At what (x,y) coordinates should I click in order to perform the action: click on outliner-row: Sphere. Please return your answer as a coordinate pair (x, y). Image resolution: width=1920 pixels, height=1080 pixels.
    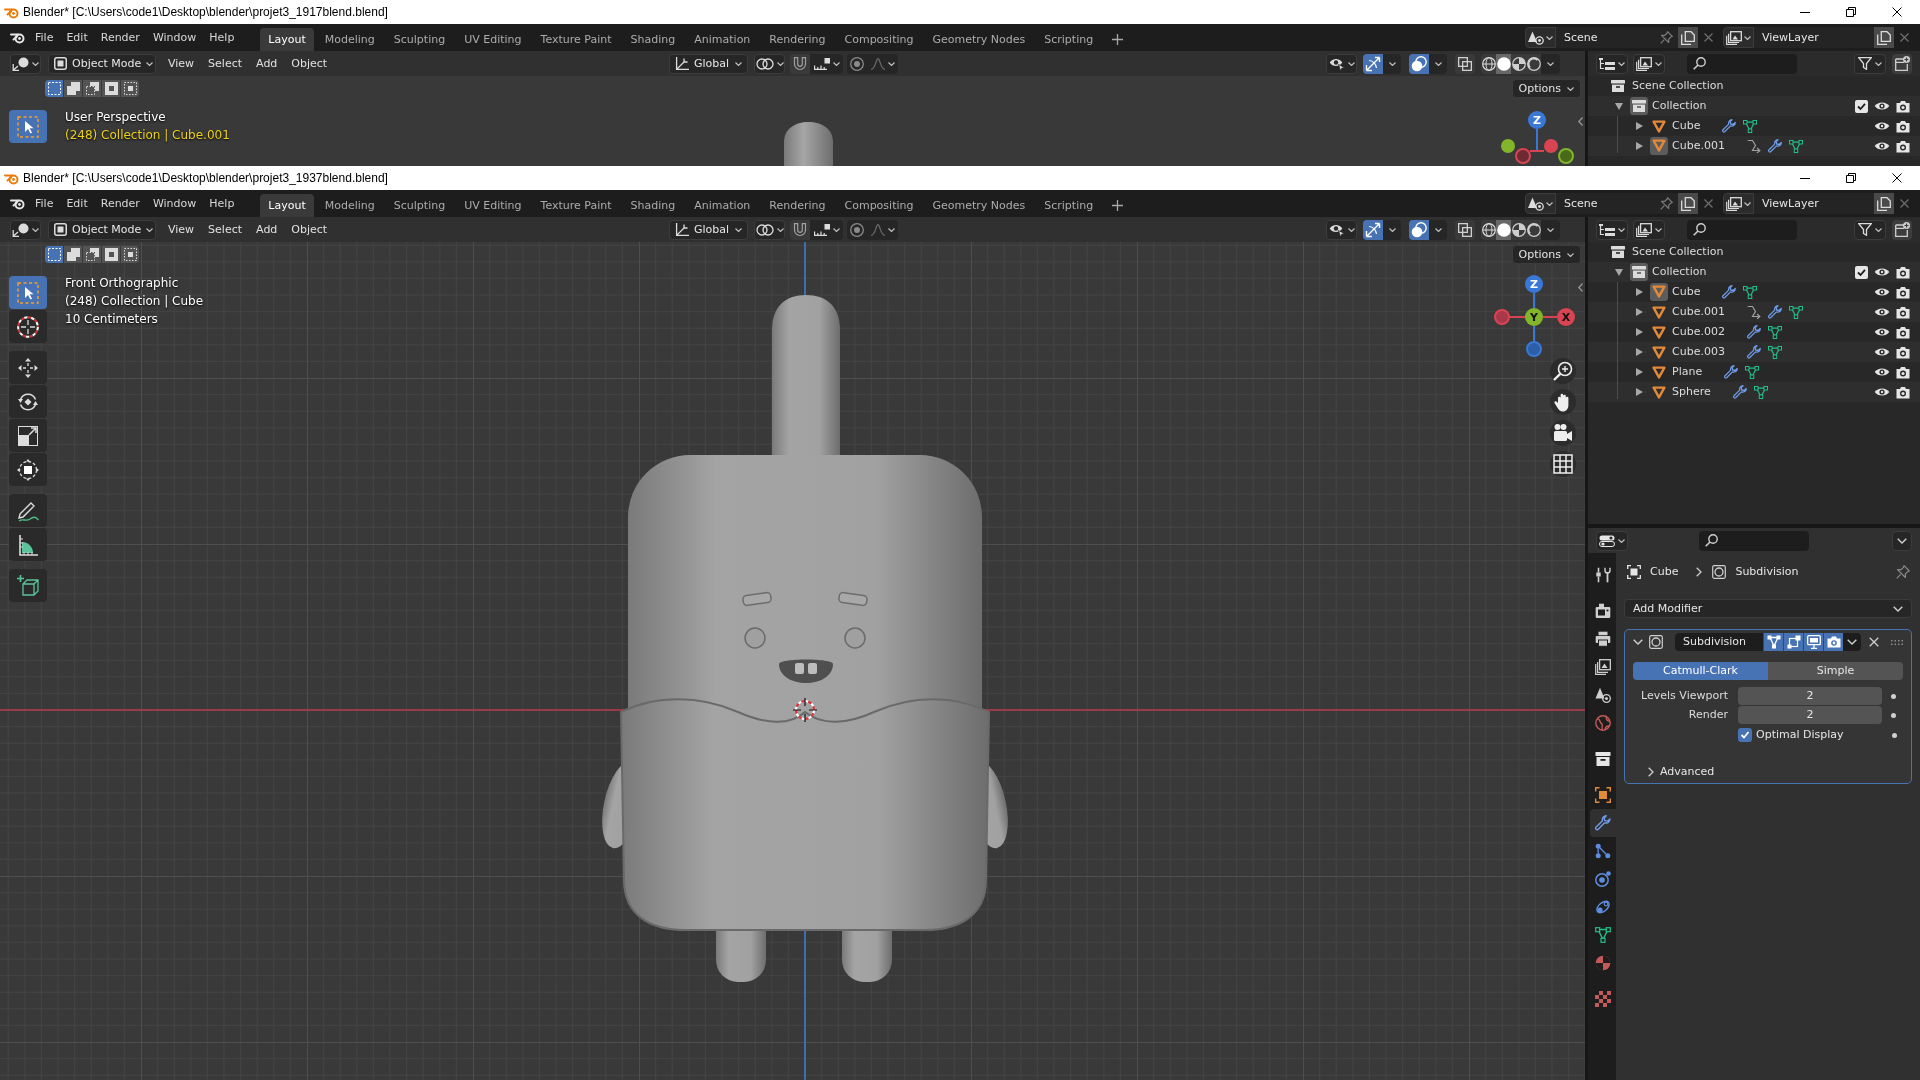
    Looking at the image, I should click on (1754, 392).